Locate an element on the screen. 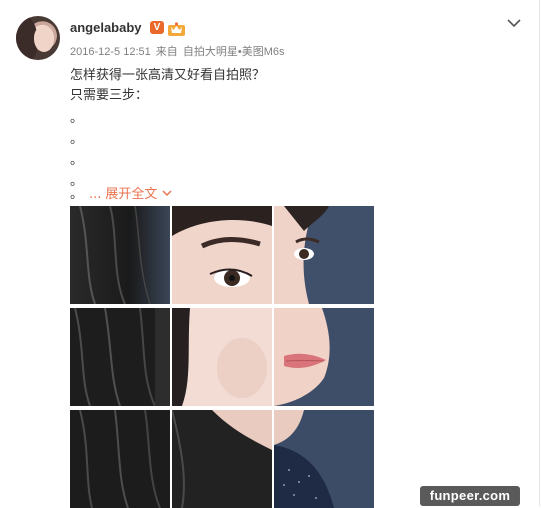 This screenshot has height=508, width=541. post-meta: 2016-12-5 12:51 来自 自拍大明星•美图M6s is located at coordinates (177, 51).